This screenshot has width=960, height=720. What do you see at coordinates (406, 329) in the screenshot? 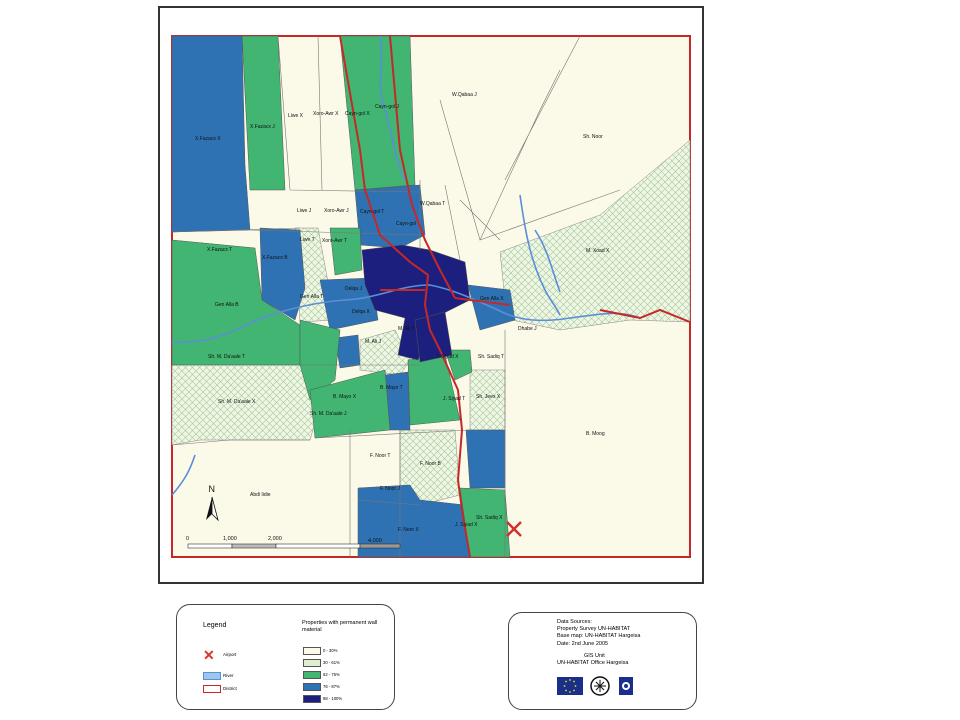
I see `map-label: M. Ali T` at bounding box center [406, 329].